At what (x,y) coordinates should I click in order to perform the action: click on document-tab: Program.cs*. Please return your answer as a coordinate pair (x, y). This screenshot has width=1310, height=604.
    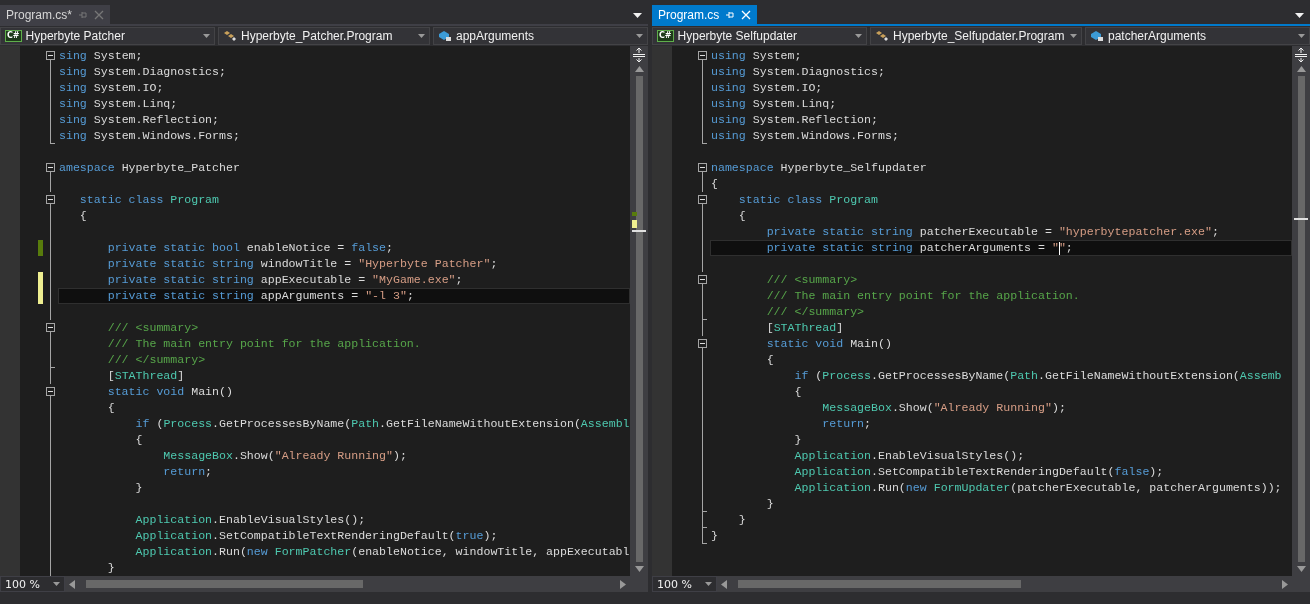
    Looking at the image, I should click on (55, 14).